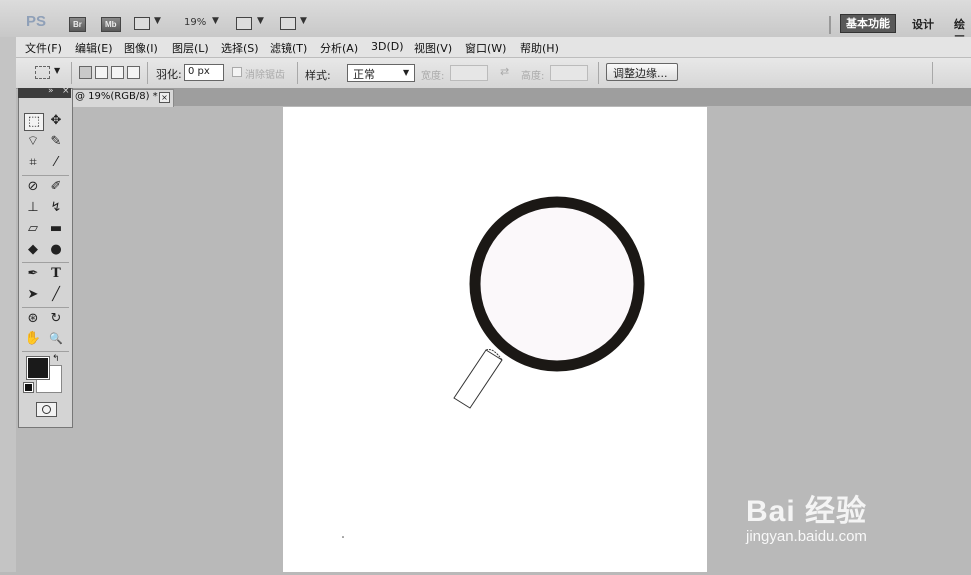 Image resolution: width=971 pixels, height=575 pixels. I want to click on menu-file: 文件(F), so click(43, 48).